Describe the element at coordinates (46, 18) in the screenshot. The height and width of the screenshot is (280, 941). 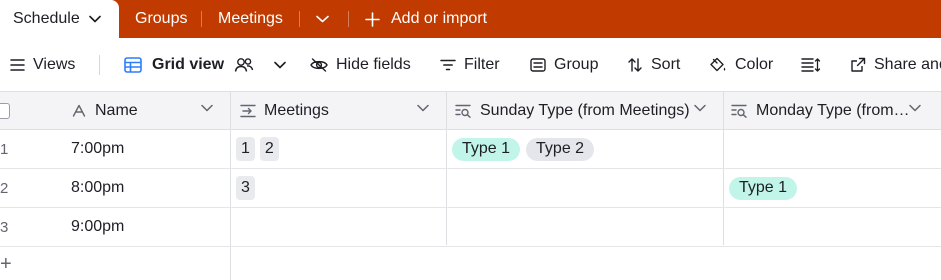
I see `tab-schedule-label: Schedule` at that location.